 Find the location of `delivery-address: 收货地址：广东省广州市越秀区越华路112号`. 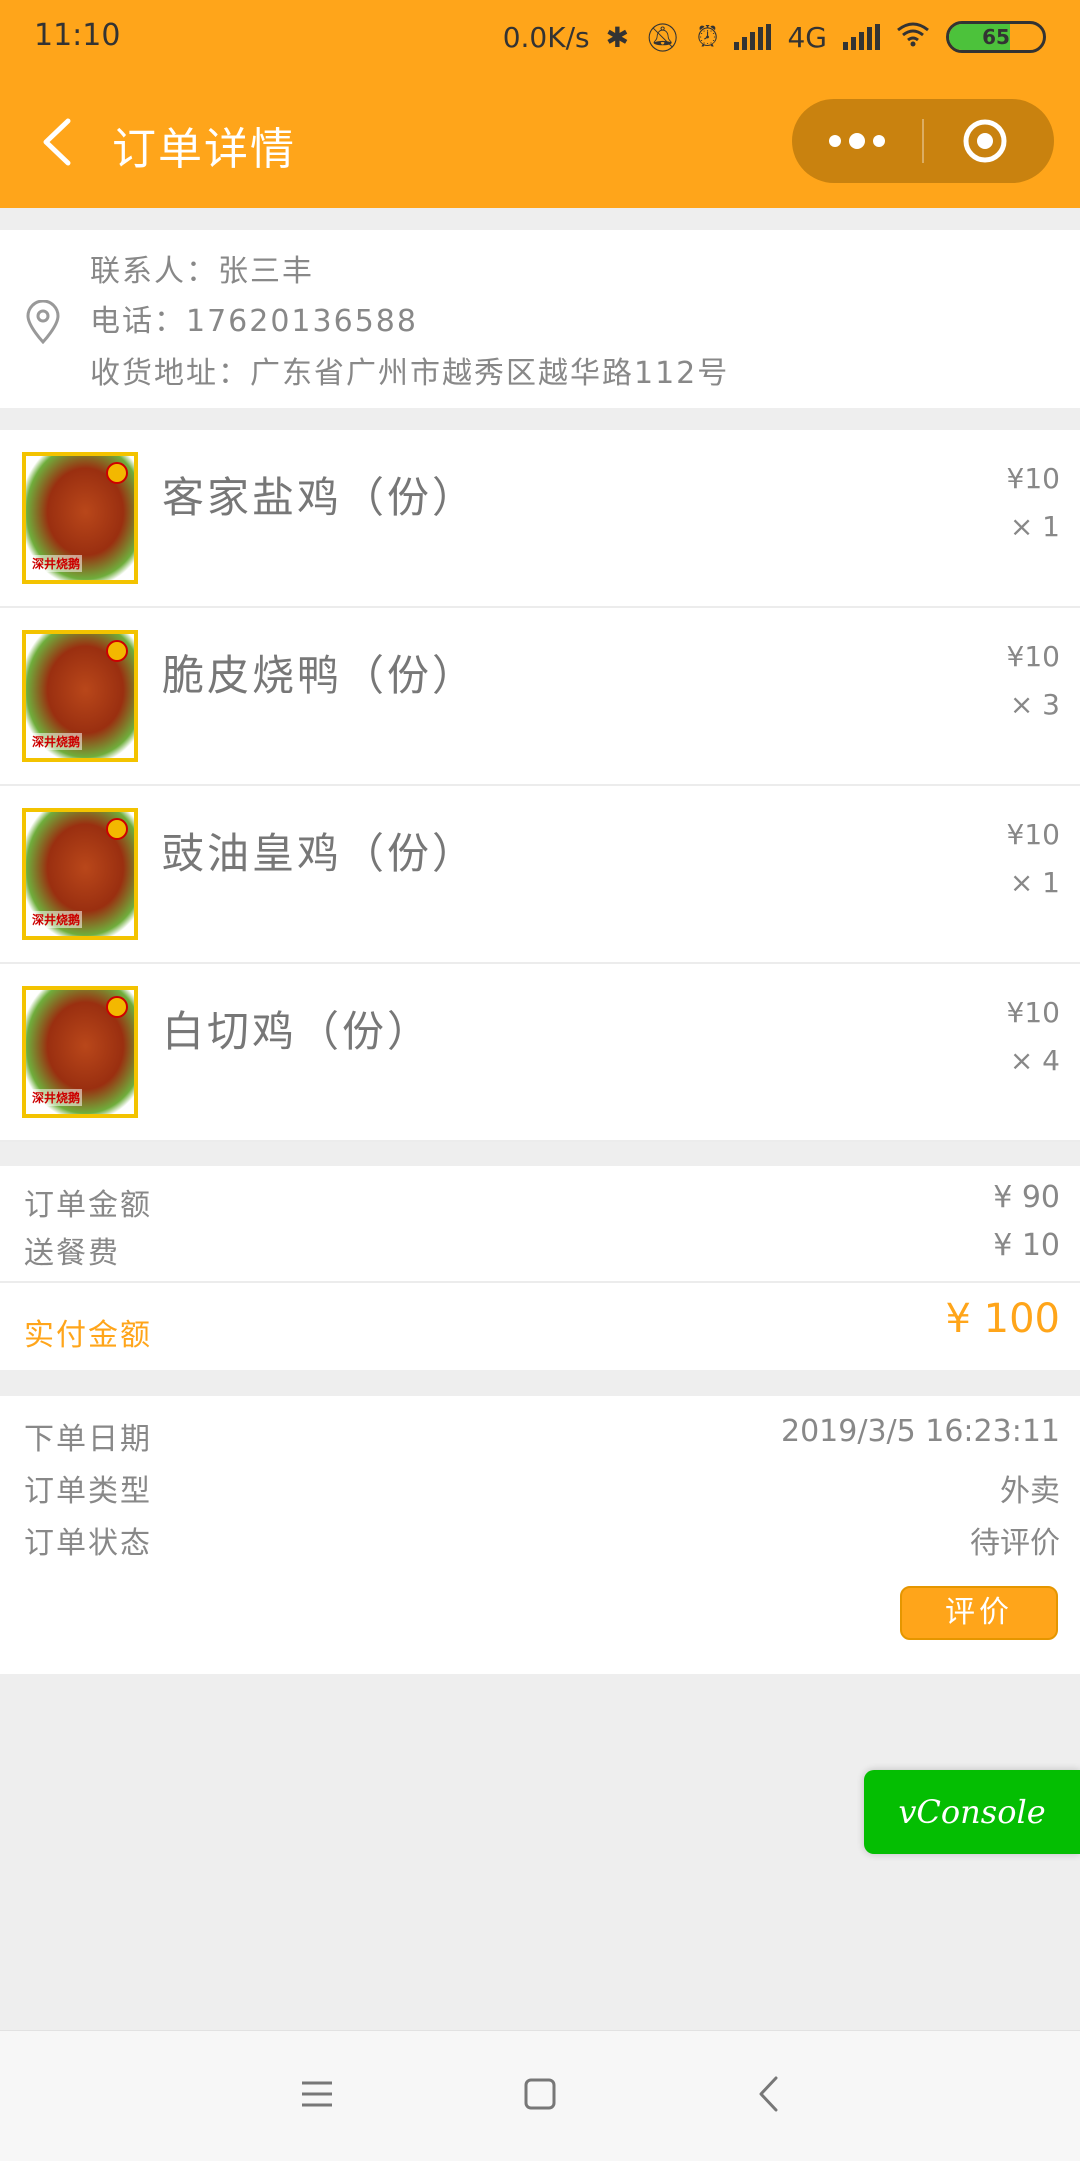

delivery-address: 收货地址：广东省广州市越秀区越华路112号 is located at coordinates (410, 373).